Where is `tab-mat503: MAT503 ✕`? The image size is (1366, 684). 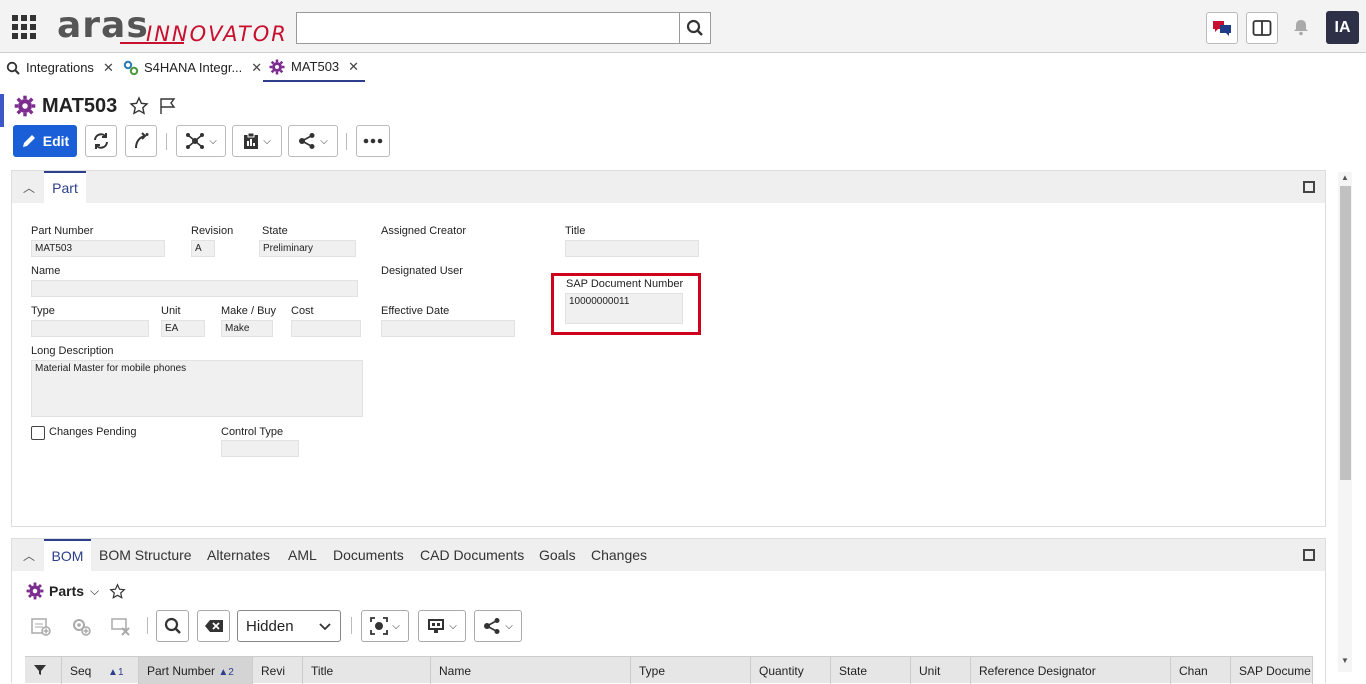 tab-mat503: MAT503 ✕ is located at coordinates (314, 67).